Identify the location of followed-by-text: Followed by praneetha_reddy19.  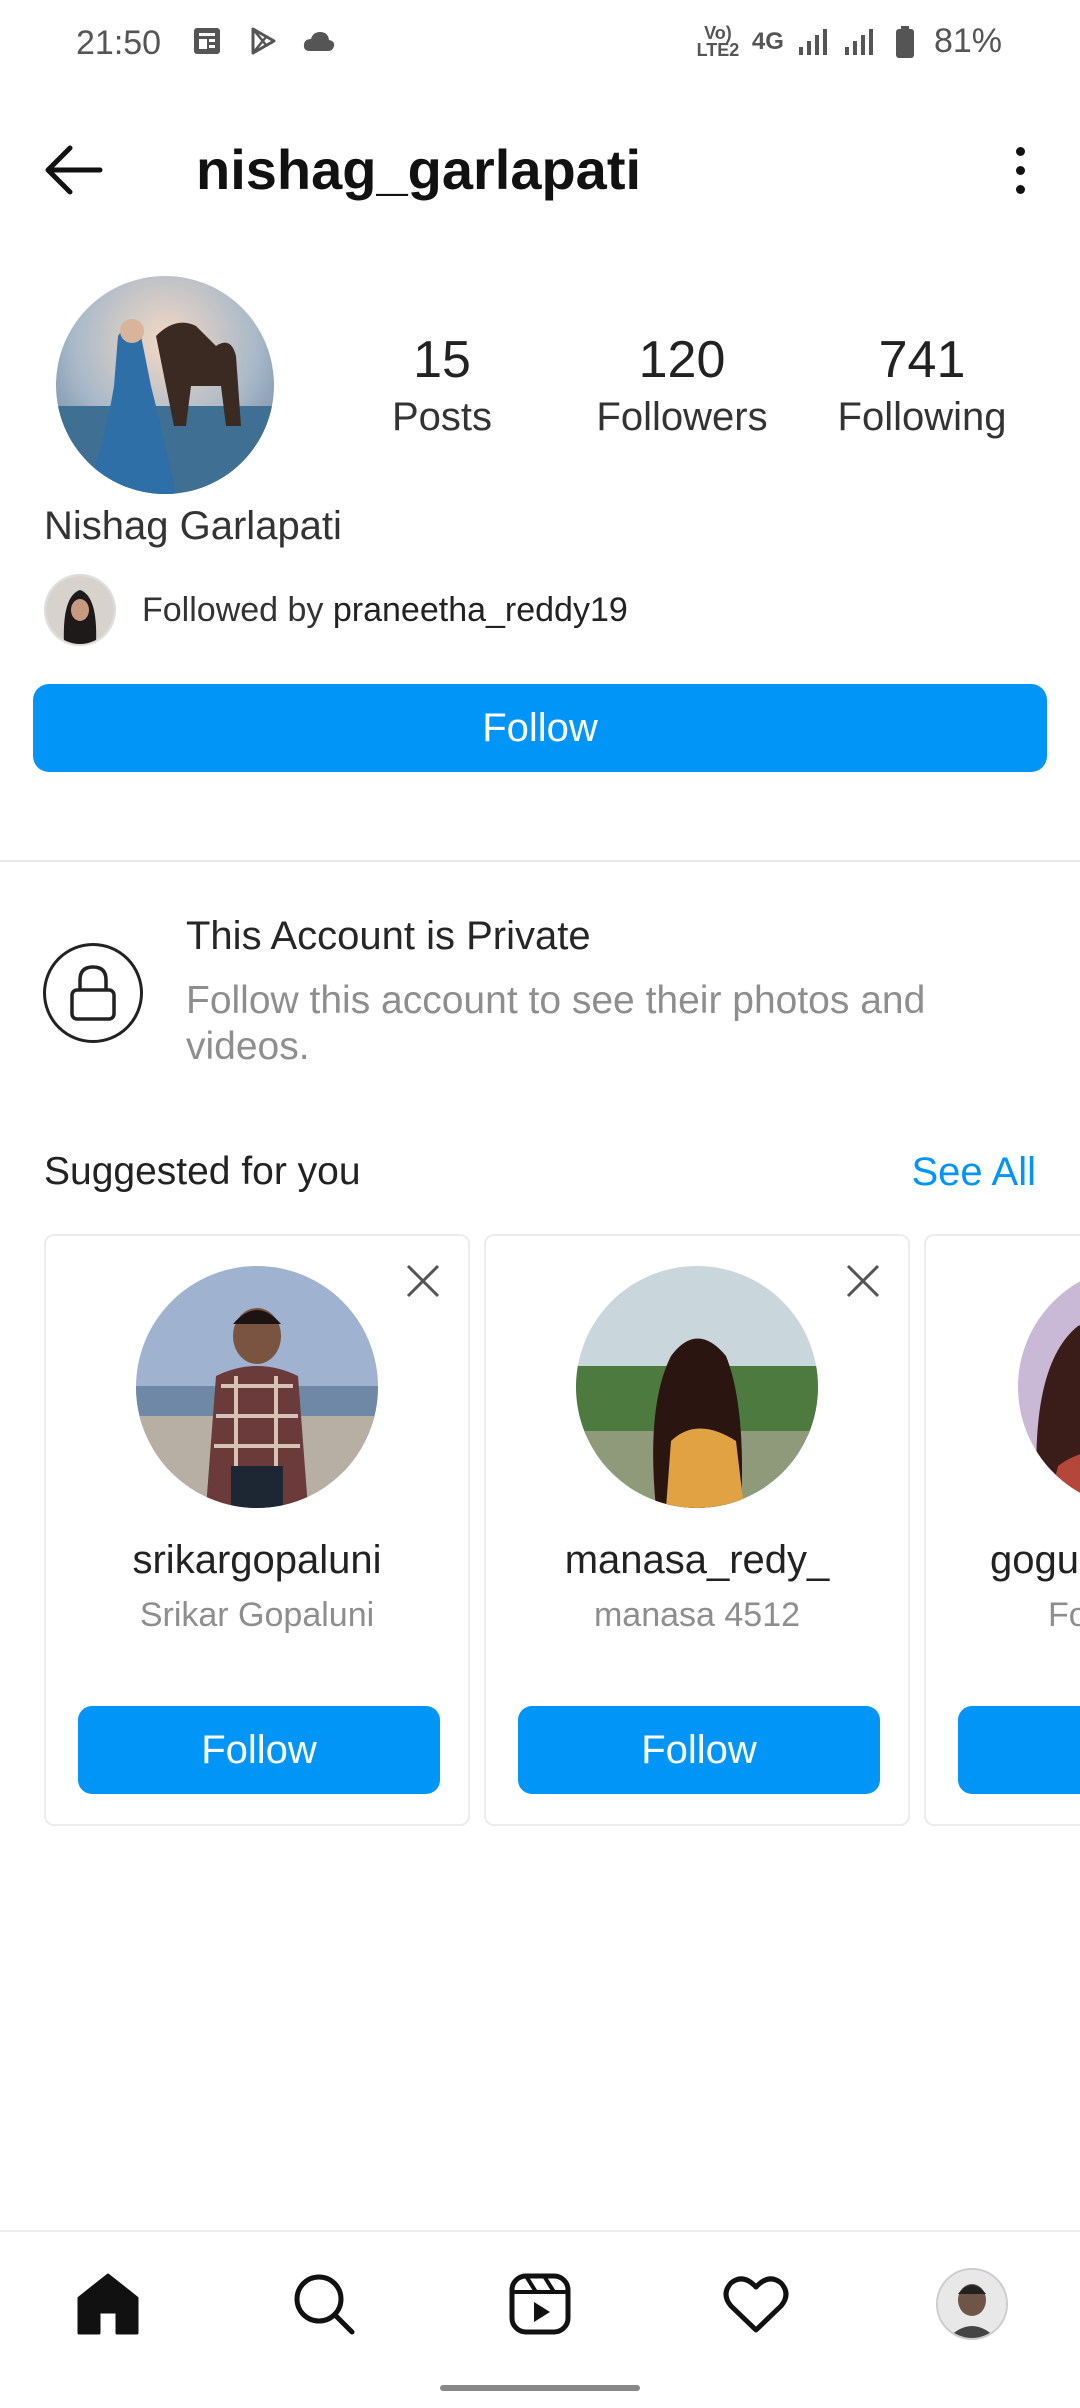
(385, 610).